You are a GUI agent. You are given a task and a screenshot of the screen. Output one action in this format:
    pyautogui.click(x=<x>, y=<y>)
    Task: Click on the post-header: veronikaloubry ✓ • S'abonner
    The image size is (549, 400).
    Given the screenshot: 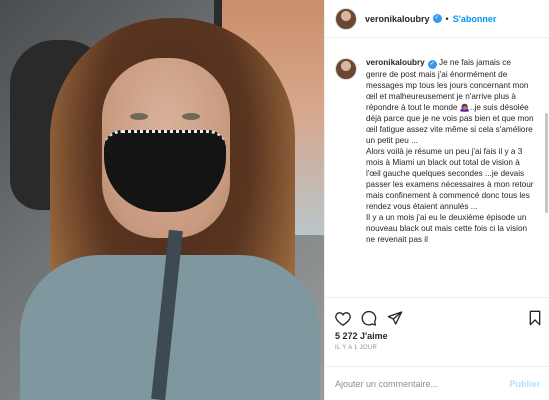 What is the action you would take?
    pyautogui.click(x=437, y=19)
    